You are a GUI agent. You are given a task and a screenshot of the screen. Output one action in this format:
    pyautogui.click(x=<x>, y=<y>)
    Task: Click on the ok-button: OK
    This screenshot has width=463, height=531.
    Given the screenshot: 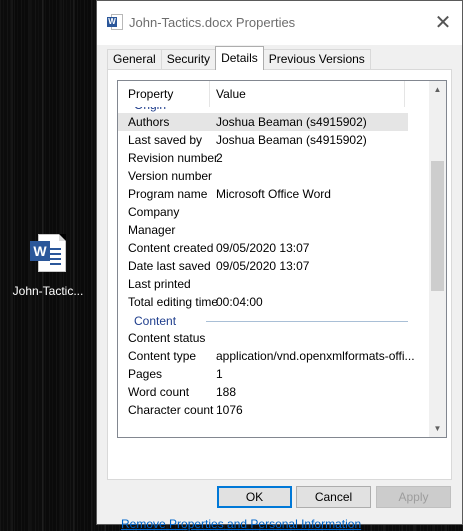 What is the action you would take?
    pyautogui.click(x=254, y=497)
    